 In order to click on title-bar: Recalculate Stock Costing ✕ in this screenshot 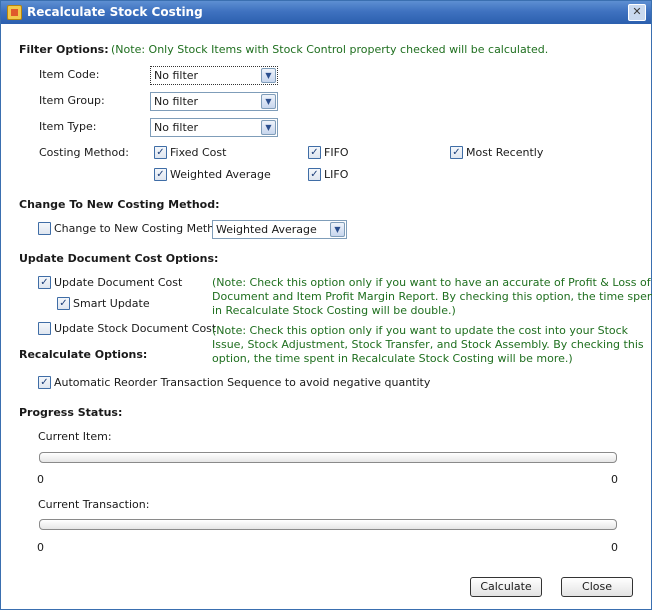, I will do `click(326, 12)`.